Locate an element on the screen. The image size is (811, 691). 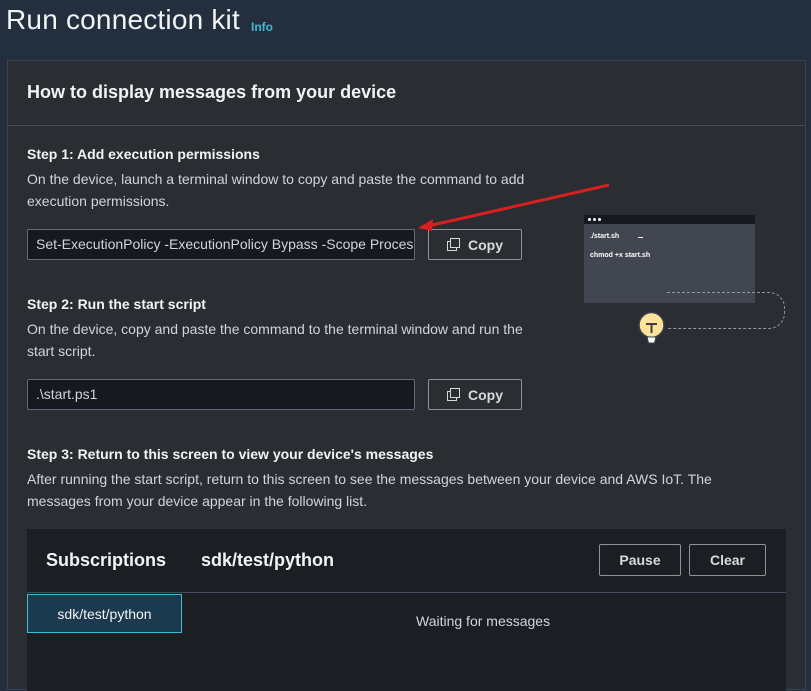
step2-desc-line2: start script. is located at coordinates (61, 351).